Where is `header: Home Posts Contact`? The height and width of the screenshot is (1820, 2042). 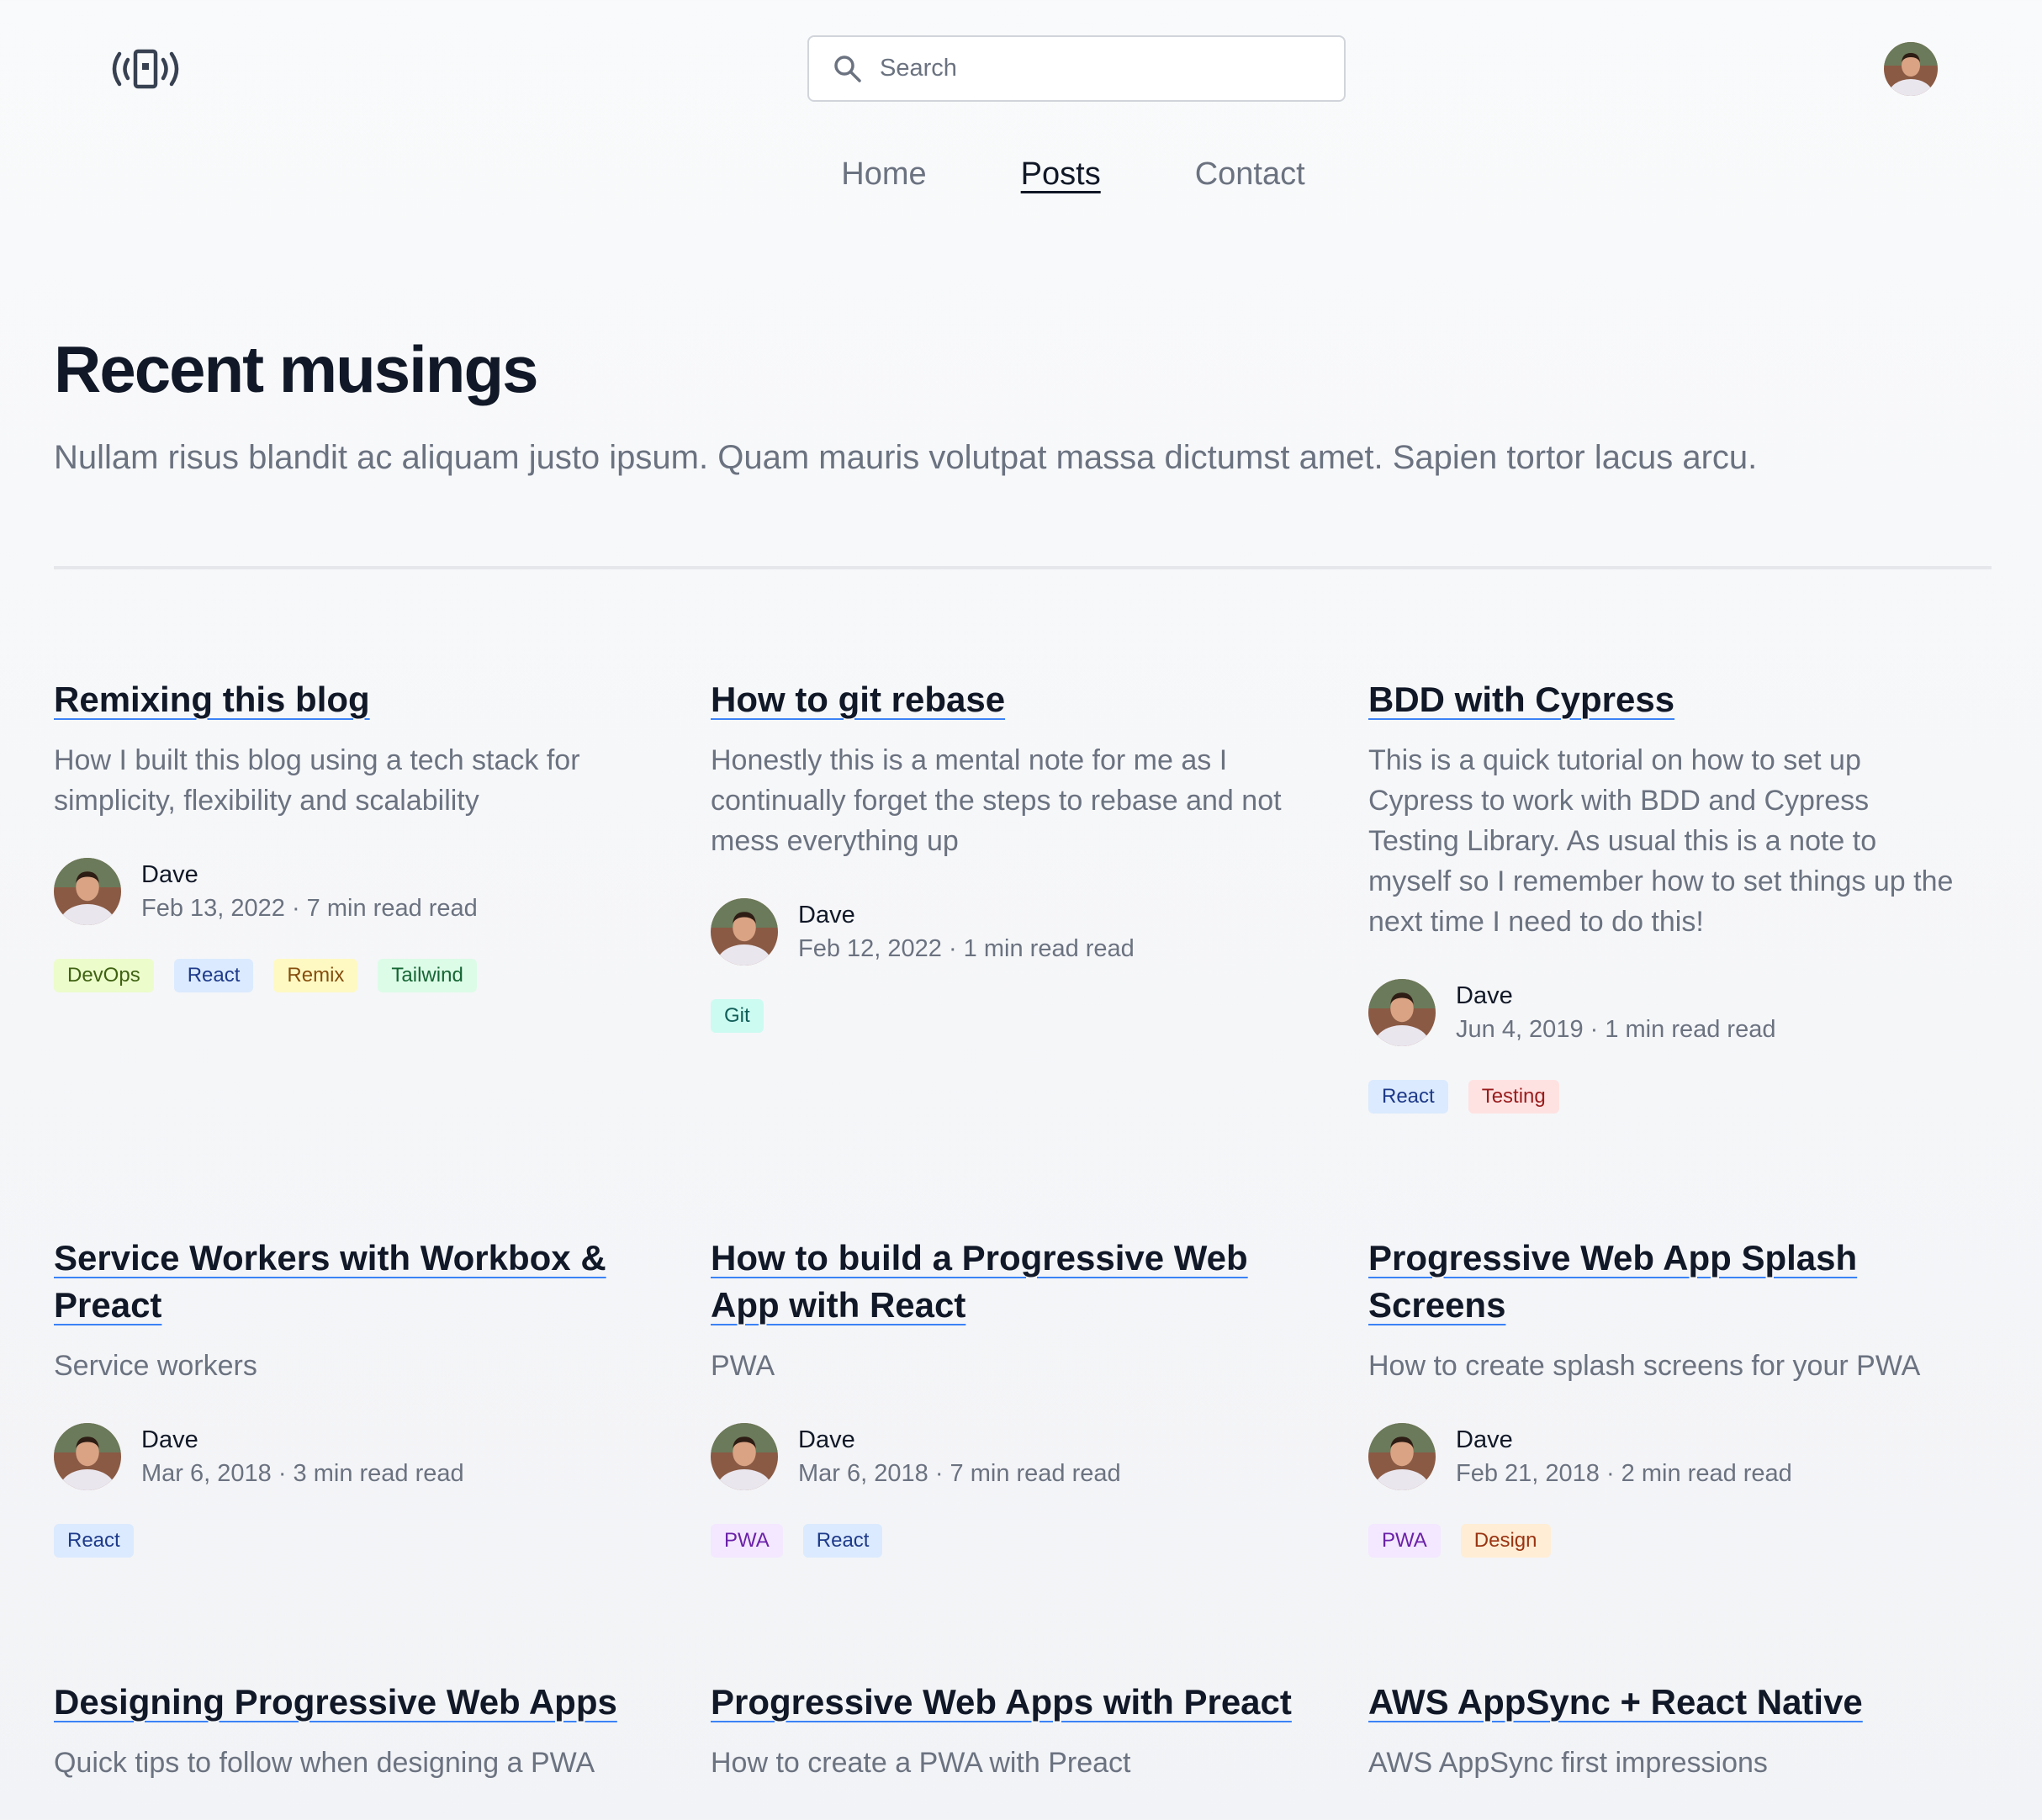 header: Home Posts Contact is located at coordinates (1021, 96).